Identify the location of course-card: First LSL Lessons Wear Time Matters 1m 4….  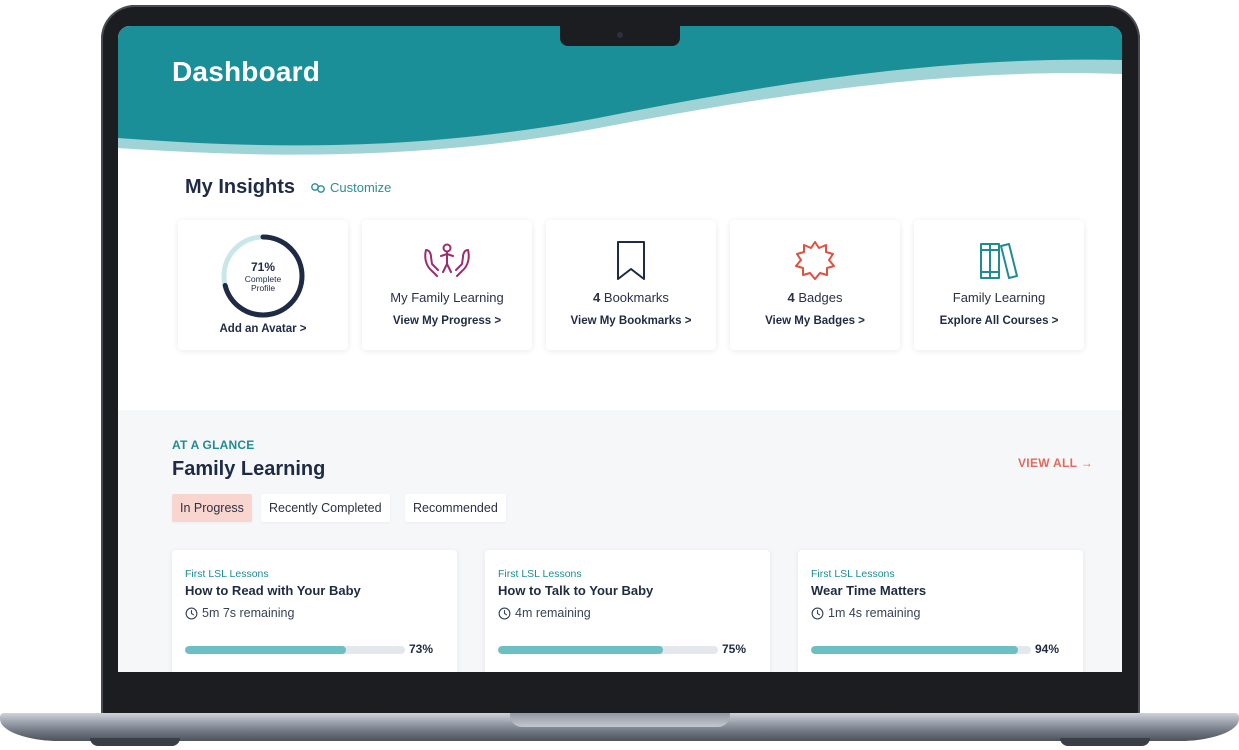
(940, 611).